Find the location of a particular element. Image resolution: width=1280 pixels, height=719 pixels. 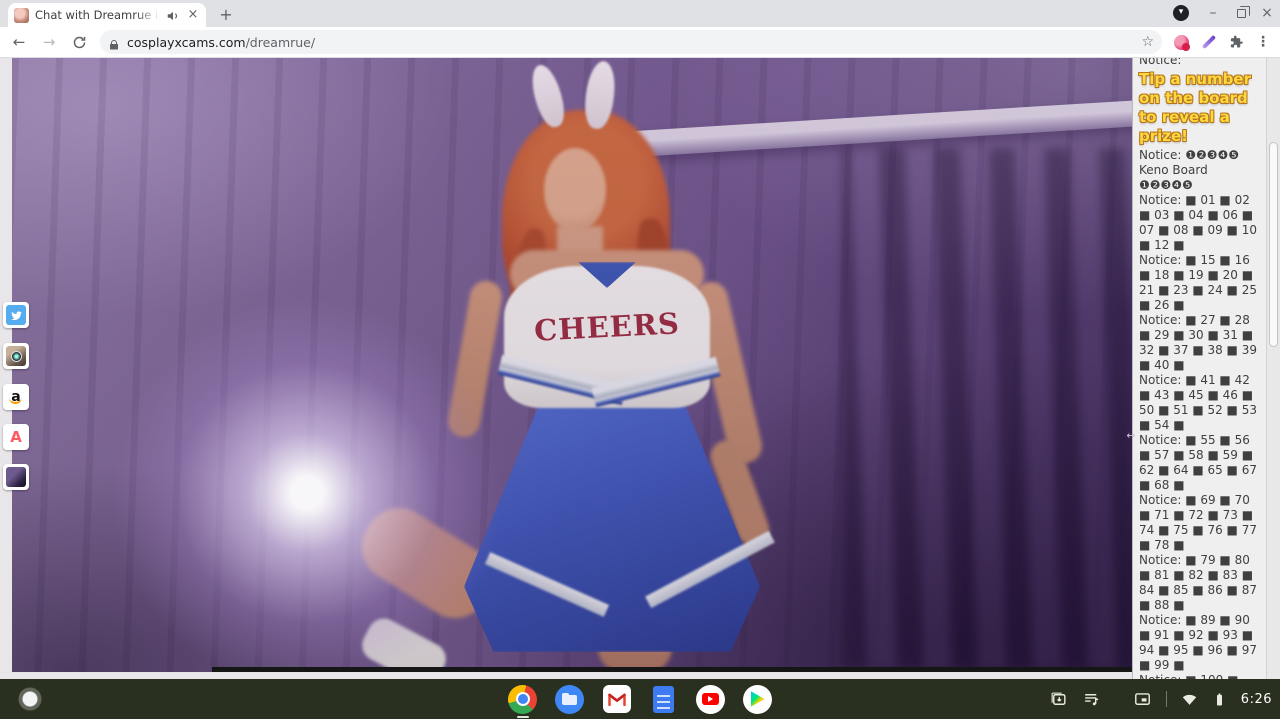

clock: 6:26 is located at coordinates (1256, 699).